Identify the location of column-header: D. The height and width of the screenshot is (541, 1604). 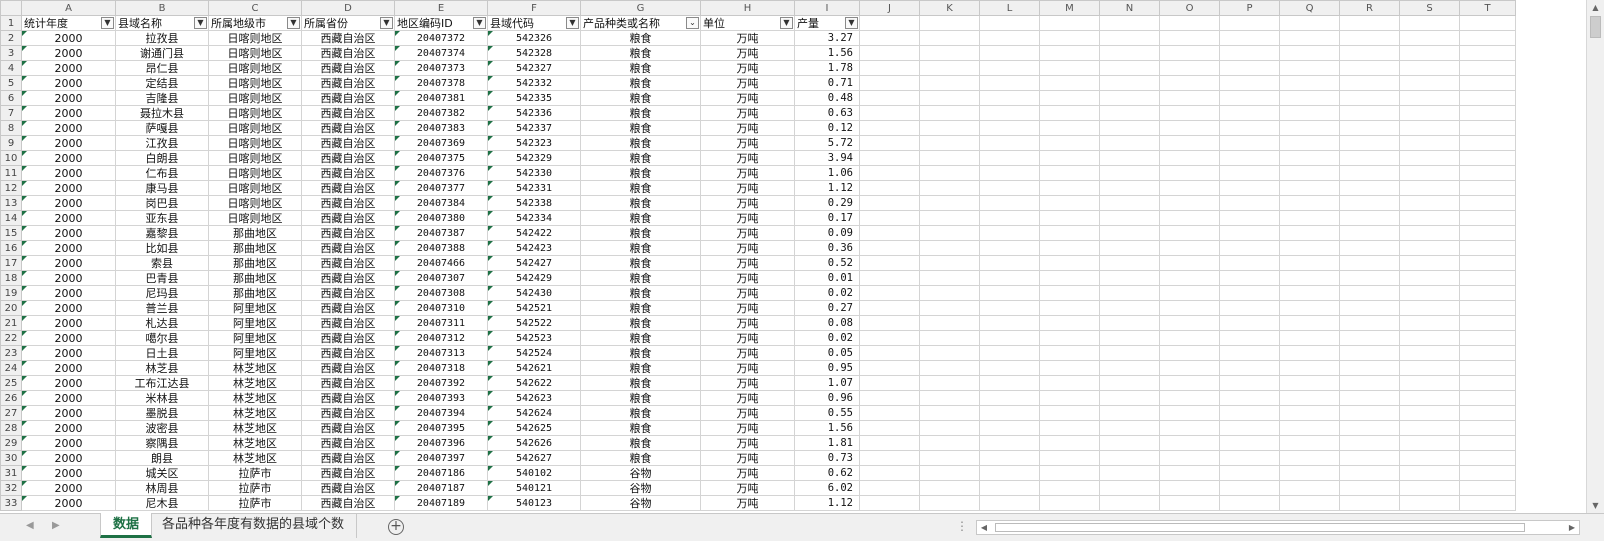
(348, 8).